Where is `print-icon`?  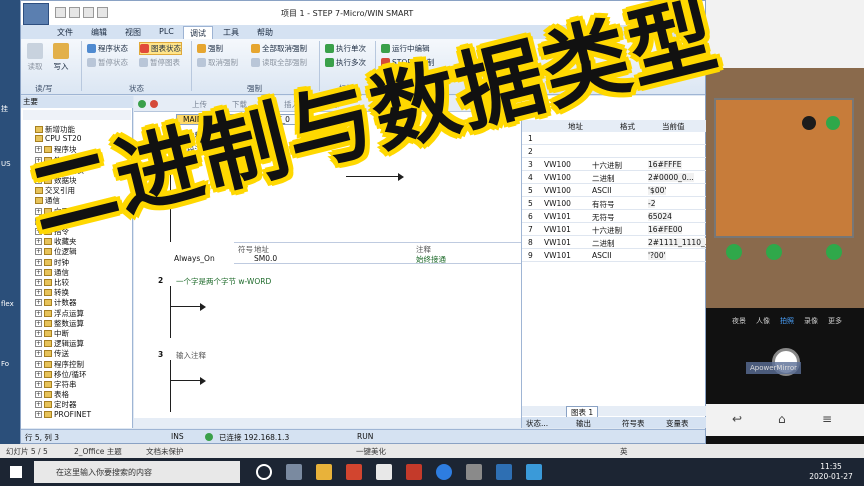
print-icon is located at coordinates (102, 12).